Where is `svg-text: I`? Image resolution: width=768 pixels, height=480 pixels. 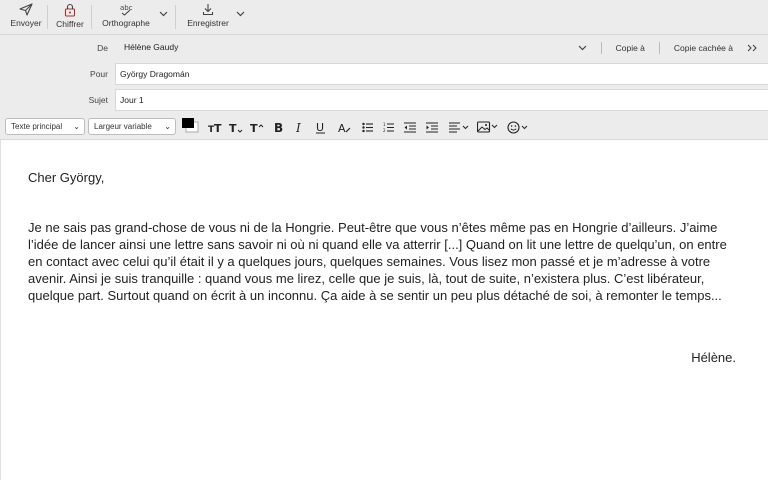
svg-text: I is located at coordinates (298, 127).